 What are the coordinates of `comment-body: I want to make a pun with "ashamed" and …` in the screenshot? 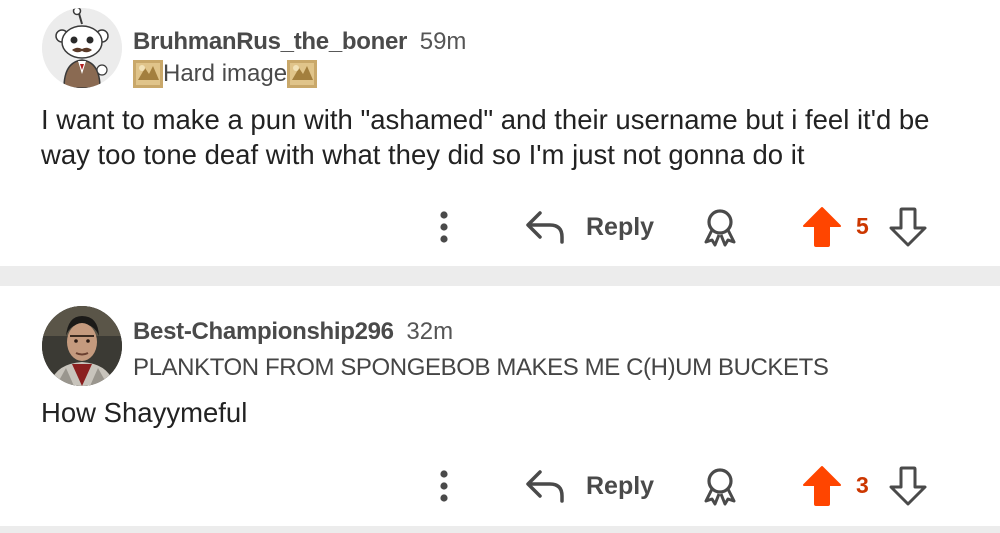 It's located at (485, 137).